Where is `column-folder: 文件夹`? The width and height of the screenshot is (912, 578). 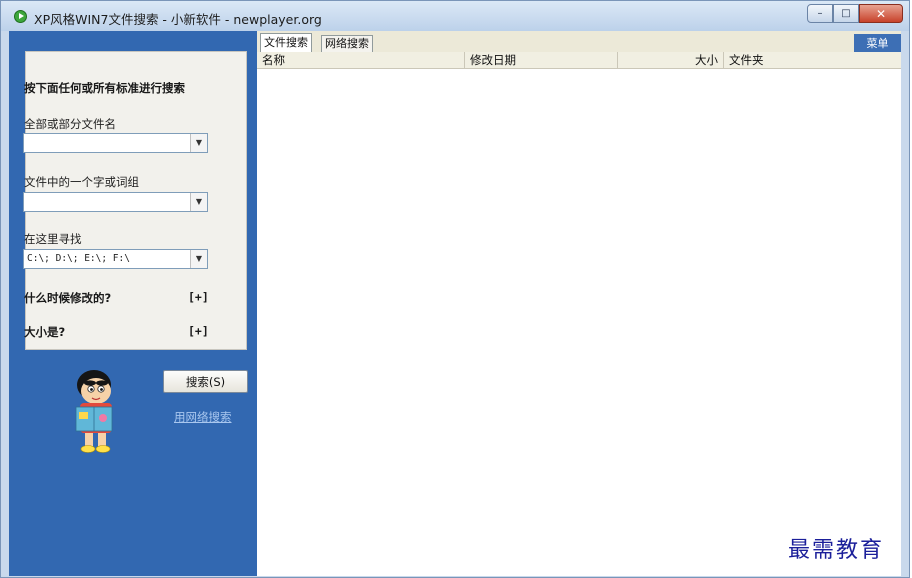
column-folder: 文件夹 is located at coordinates (812, 60).